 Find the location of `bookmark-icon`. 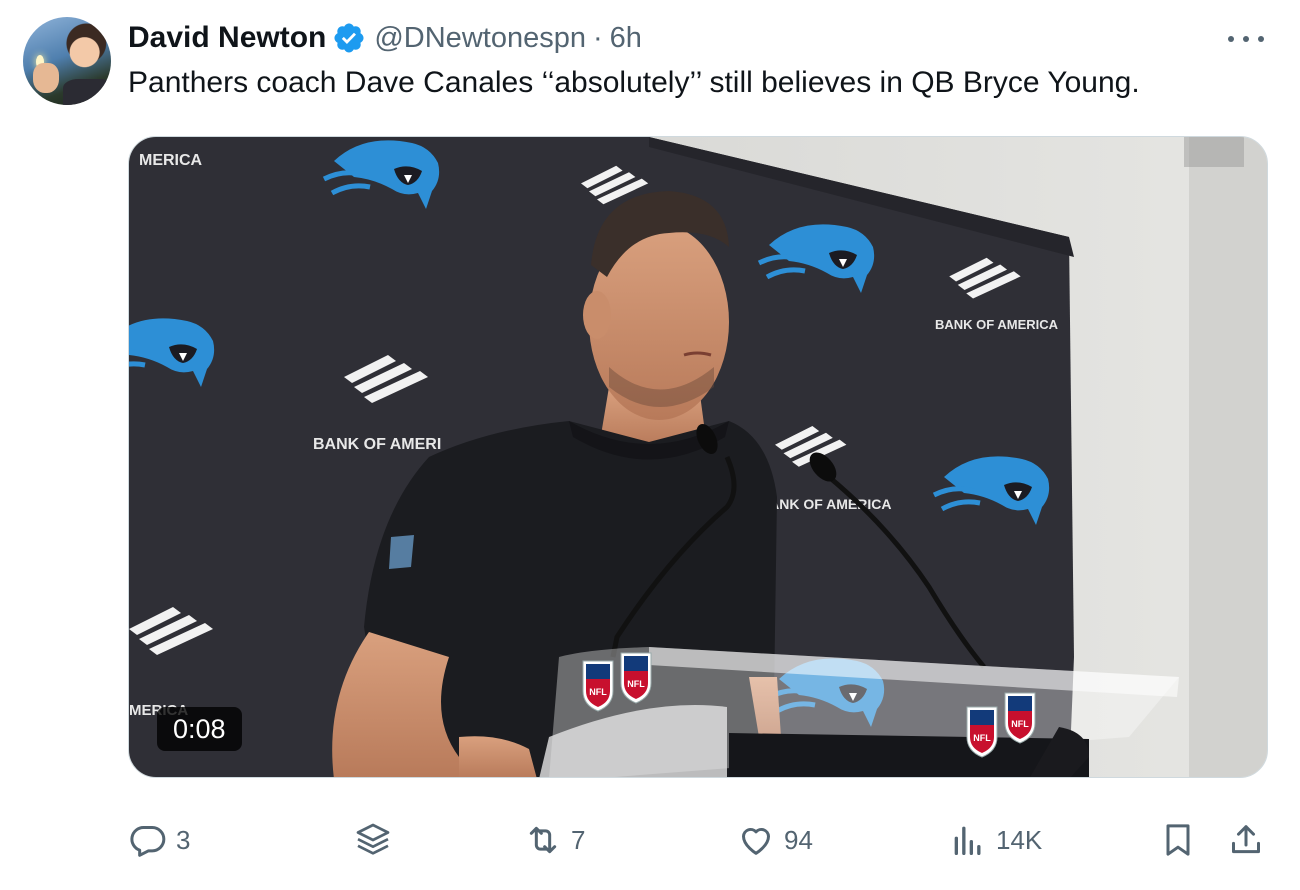

bookmark-icon is located at coordinates (1178, 840).